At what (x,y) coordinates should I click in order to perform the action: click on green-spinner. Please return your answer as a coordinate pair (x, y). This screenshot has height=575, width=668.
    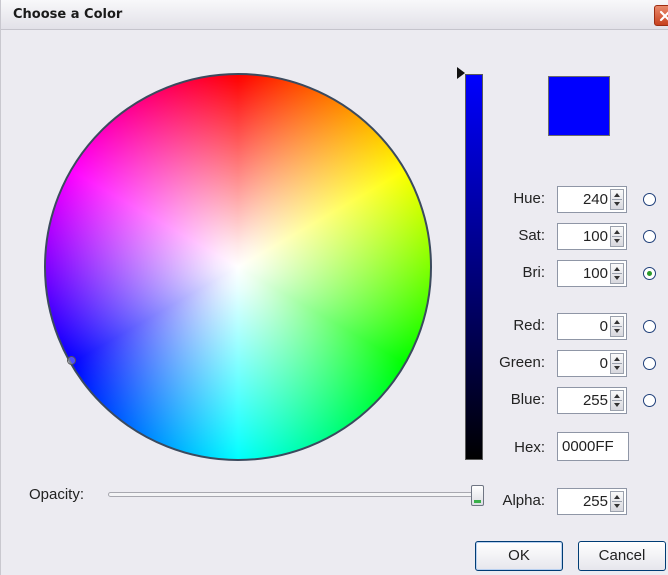
    Looking at the image, I should click on (617, 363).